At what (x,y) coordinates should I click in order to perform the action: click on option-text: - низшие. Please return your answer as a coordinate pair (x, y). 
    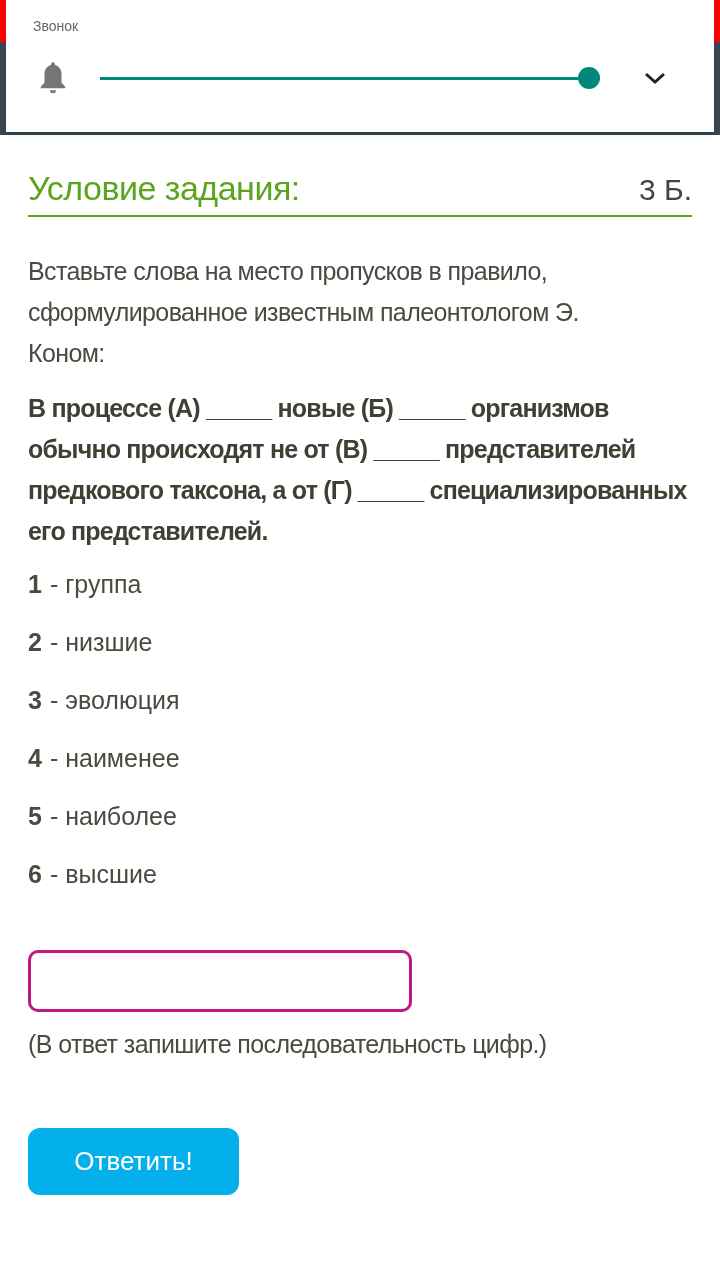
    Looking at the image, I should click on (101, 642).